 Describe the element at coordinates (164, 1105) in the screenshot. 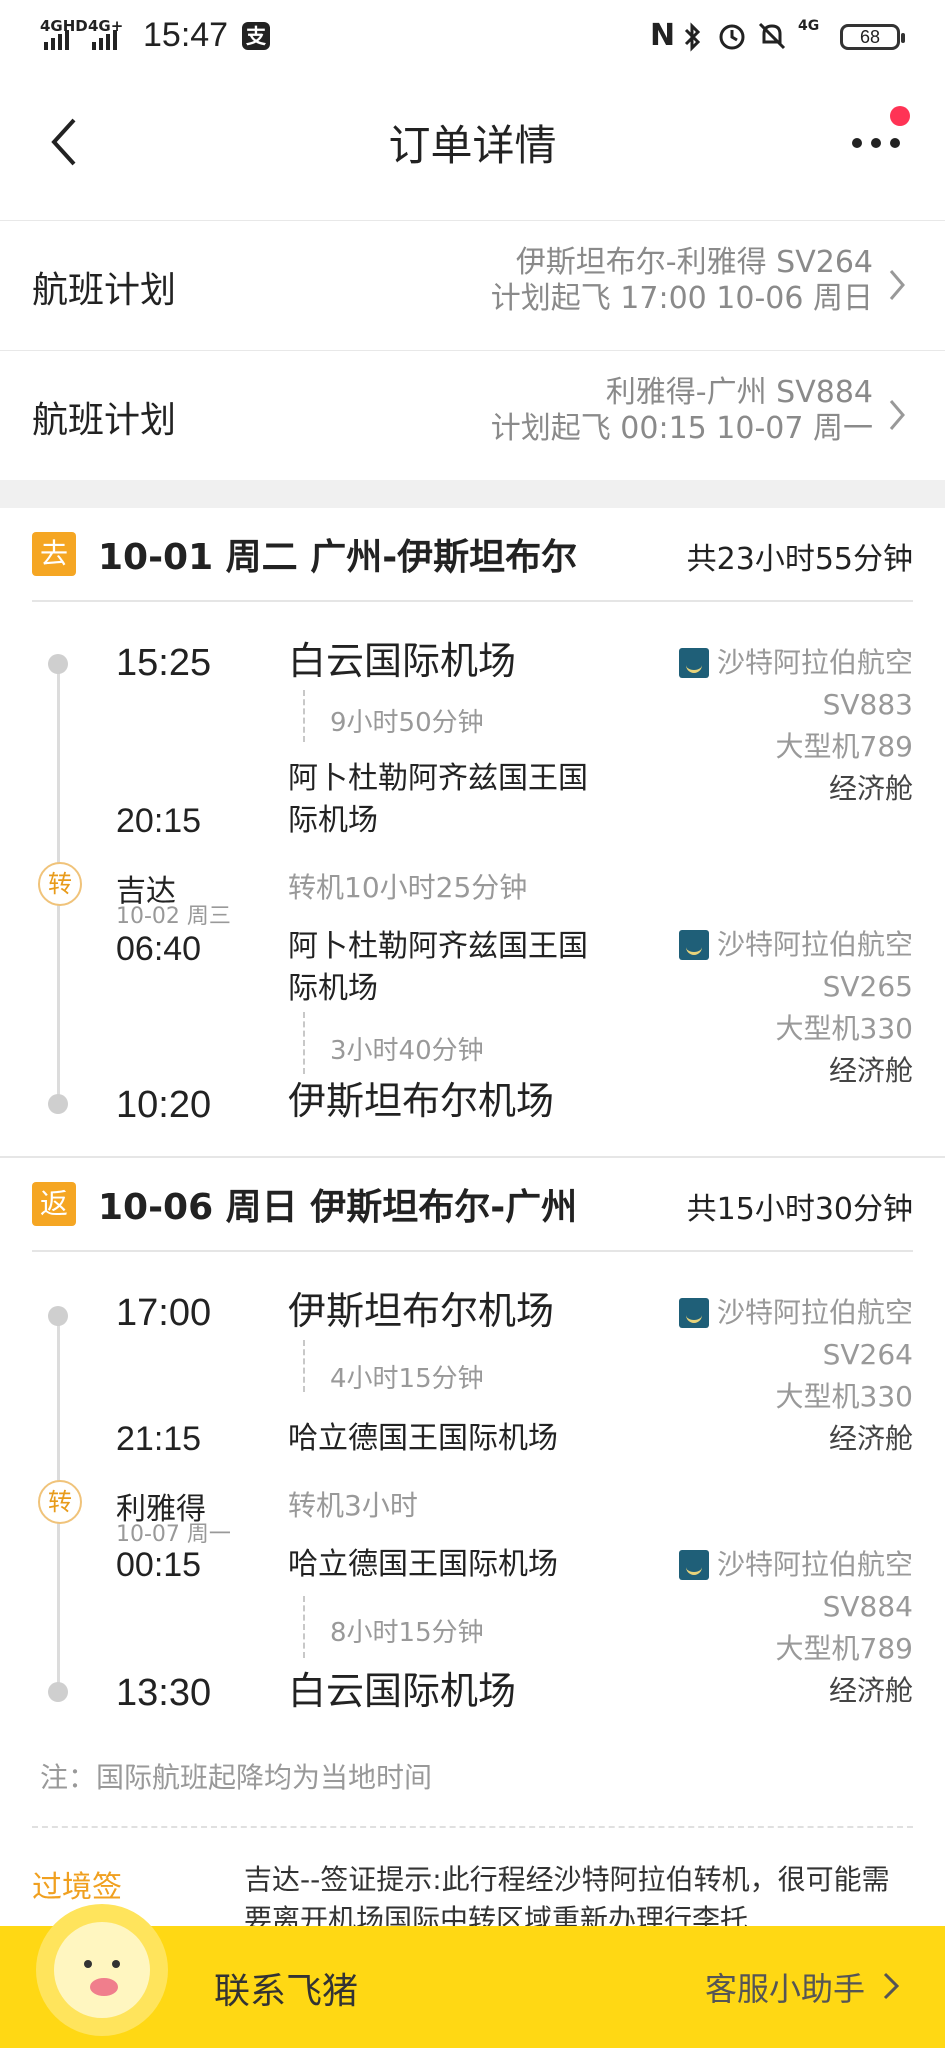

I see `arrival-time: 10:20` at that location.